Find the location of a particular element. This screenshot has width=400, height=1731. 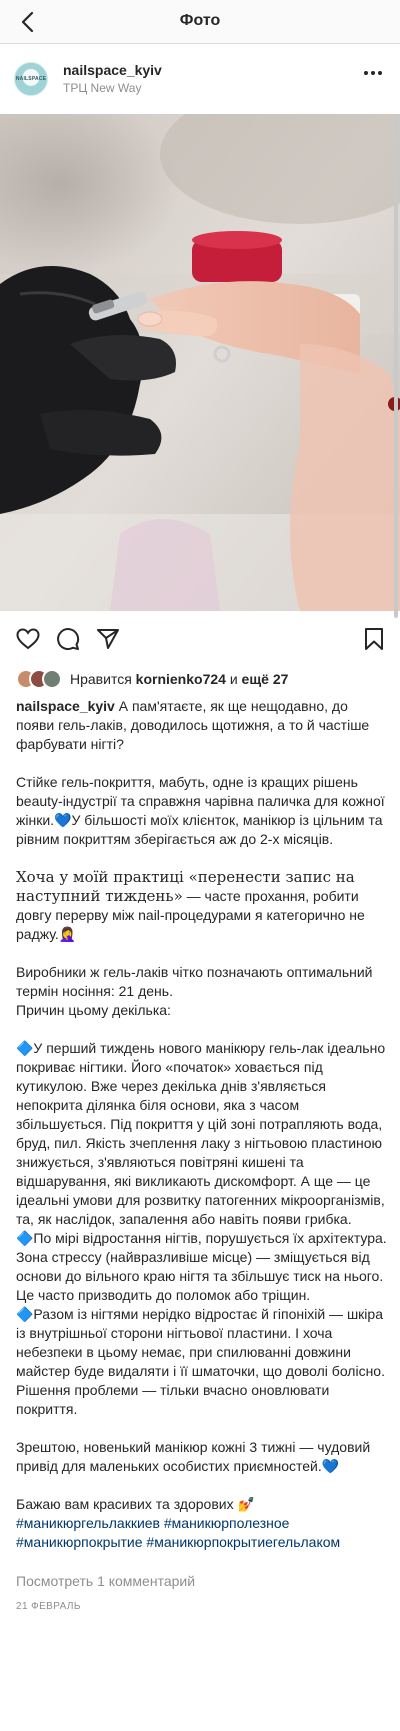

avatar: NAILSPACE is located at coordinates (31, 79).